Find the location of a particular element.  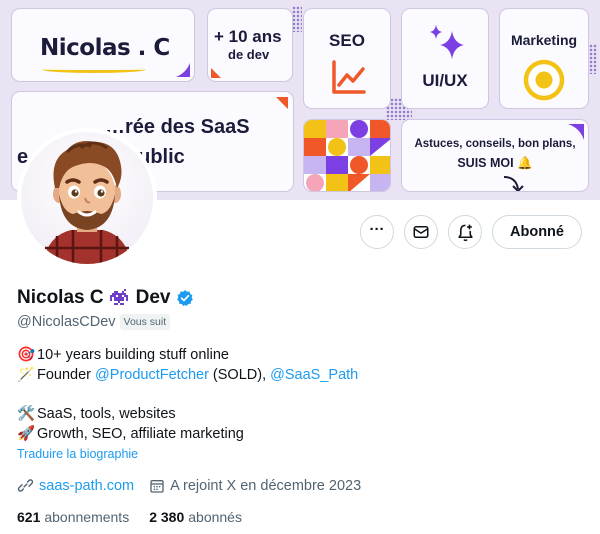

magic-wand-emoji-icon: 🪄 is located at coordinates (26, 375).